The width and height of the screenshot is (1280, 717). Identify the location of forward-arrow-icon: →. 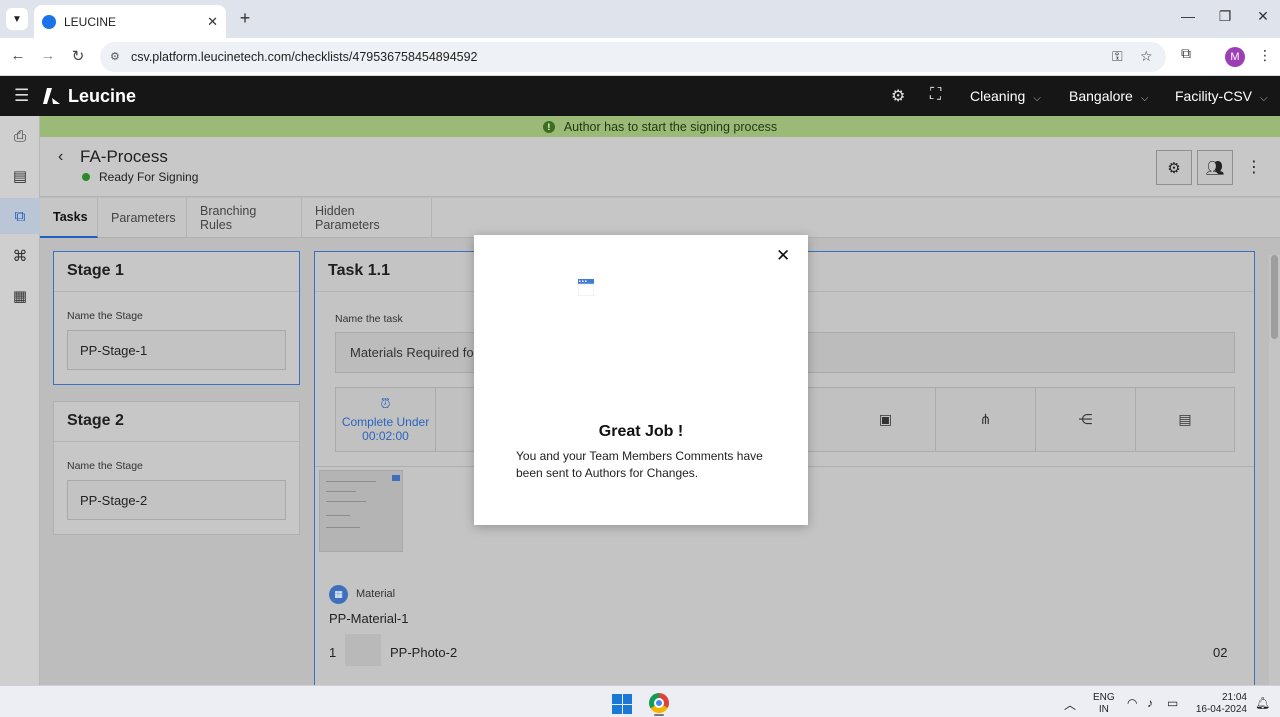
(48, 55).